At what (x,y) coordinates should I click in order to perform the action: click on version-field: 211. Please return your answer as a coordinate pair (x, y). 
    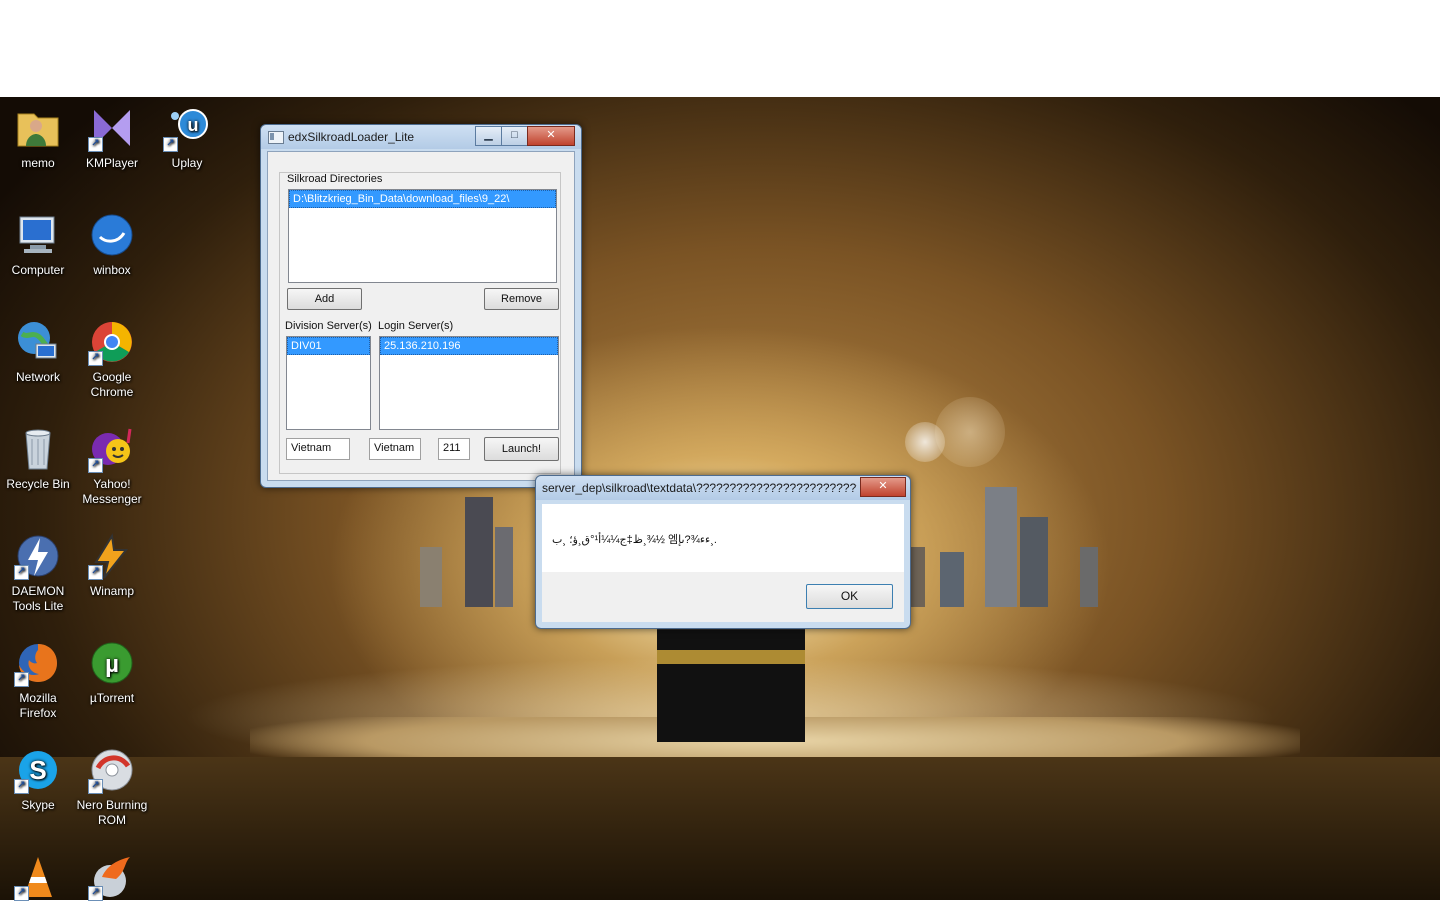
    Looking at the image, I should click on (454, 449).